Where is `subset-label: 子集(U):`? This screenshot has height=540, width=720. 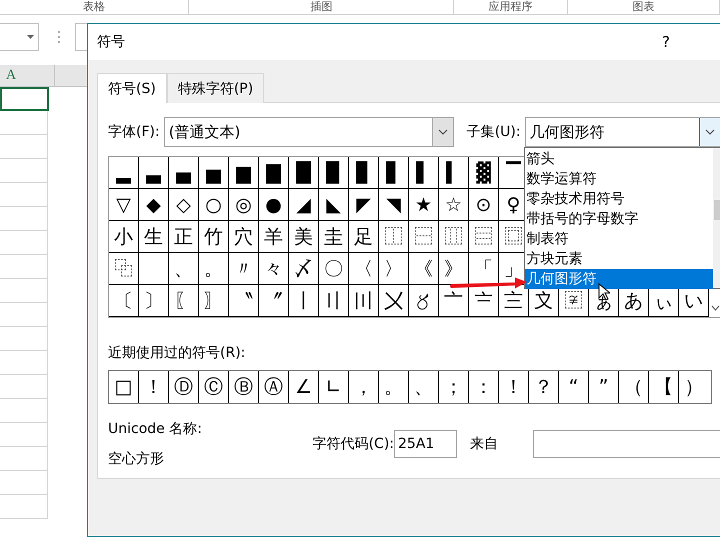 subset-label: 子集(U): is located at coordinates (493, 132).